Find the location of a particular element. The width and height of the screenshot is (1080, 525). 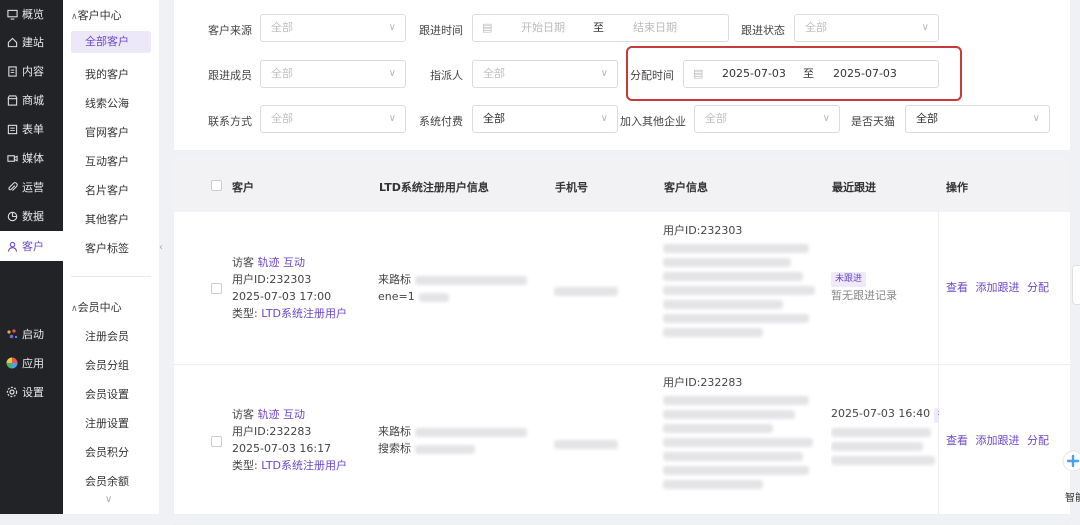

filter-label-contact: 联系方式 is located at coordinates (230, 121).